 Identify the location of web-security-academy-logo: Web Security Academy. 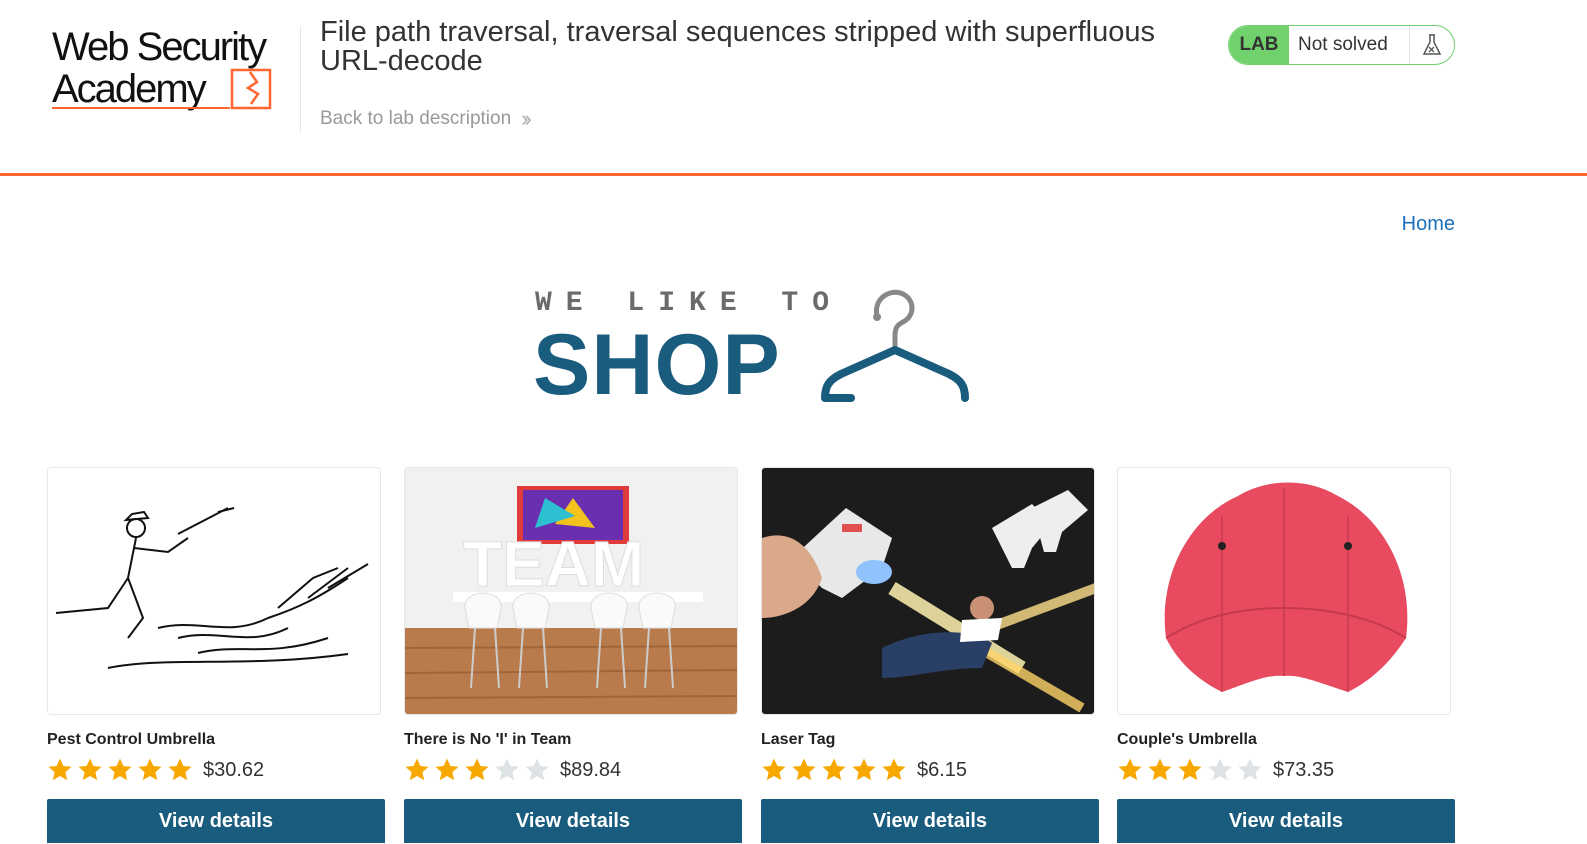
(174, 68).